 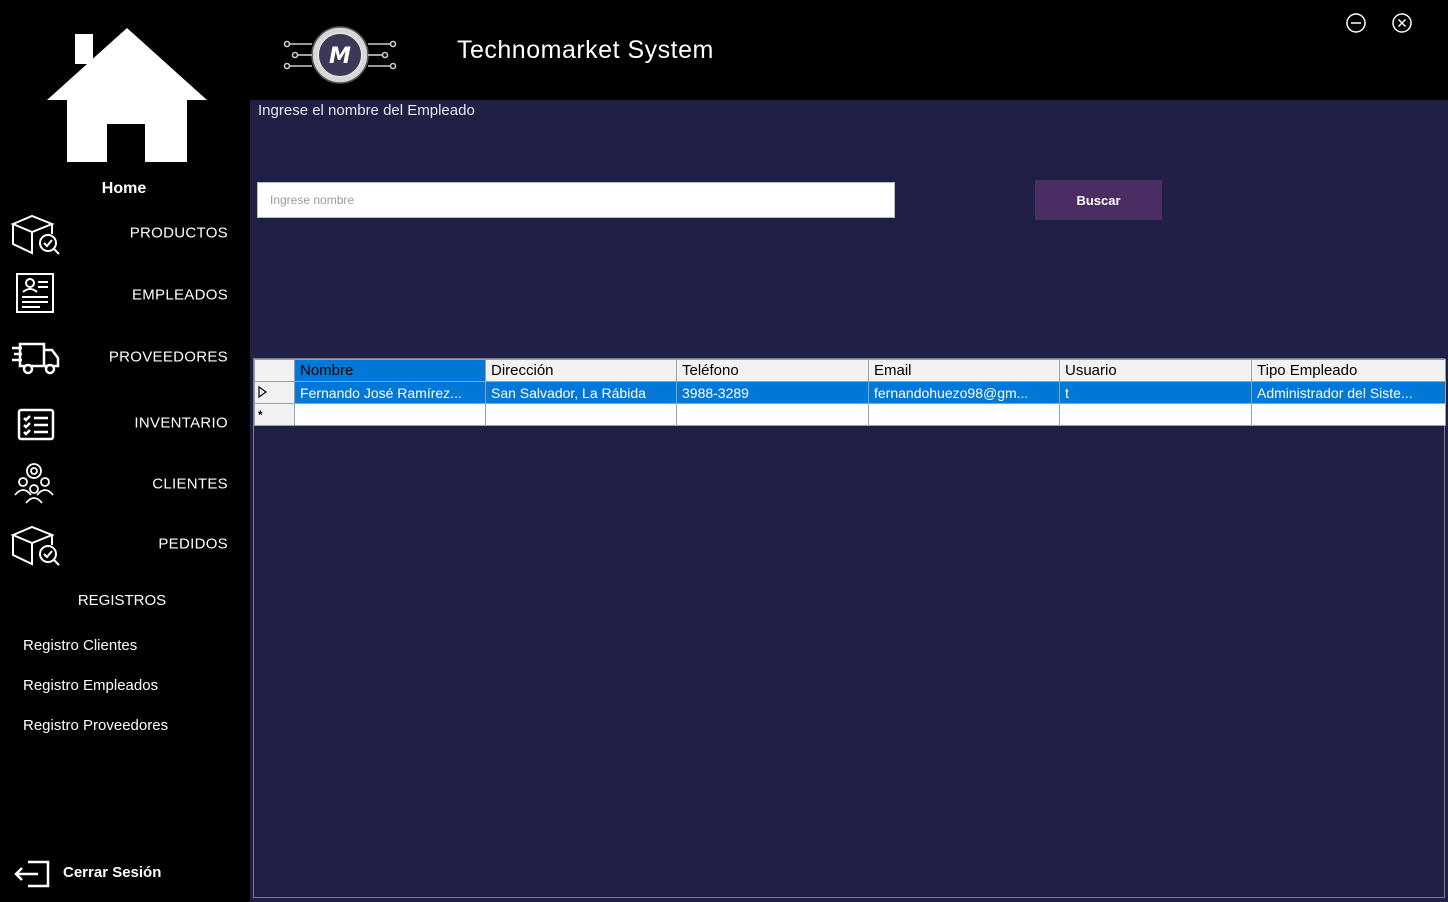 I want to click on search-input, so click(x=576, y=200).